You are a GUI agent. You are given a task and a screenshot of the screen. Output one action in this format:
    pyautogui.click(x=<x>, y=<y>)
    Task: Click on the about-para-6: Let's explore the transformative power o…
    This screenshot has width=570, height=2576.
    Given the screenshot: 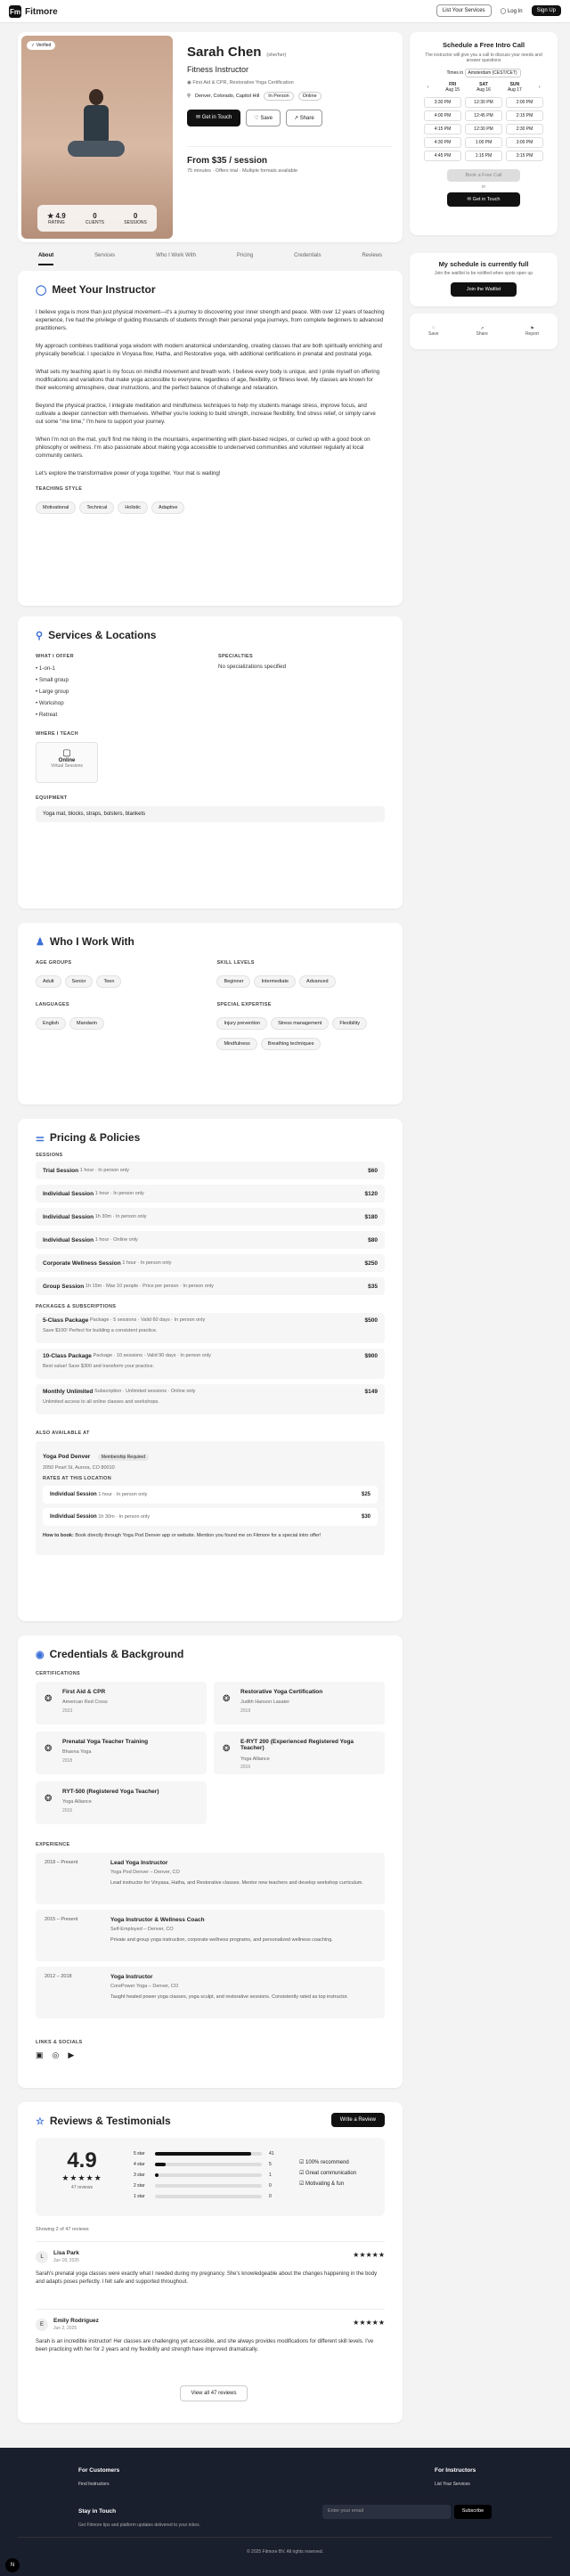 What is the action you would take?
    pyautogui.click(x=128, y=474)
    